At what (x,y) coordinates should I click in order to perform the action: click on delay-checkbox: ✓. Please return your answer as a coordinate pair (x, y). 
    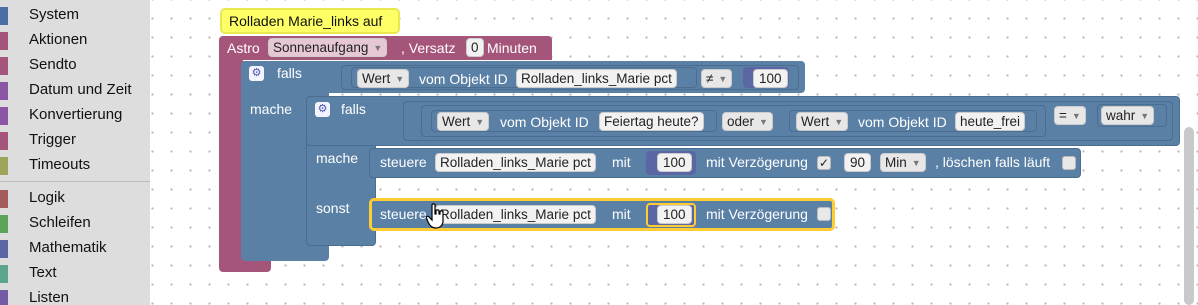
    Looking at the image, I should click on (824, 163).